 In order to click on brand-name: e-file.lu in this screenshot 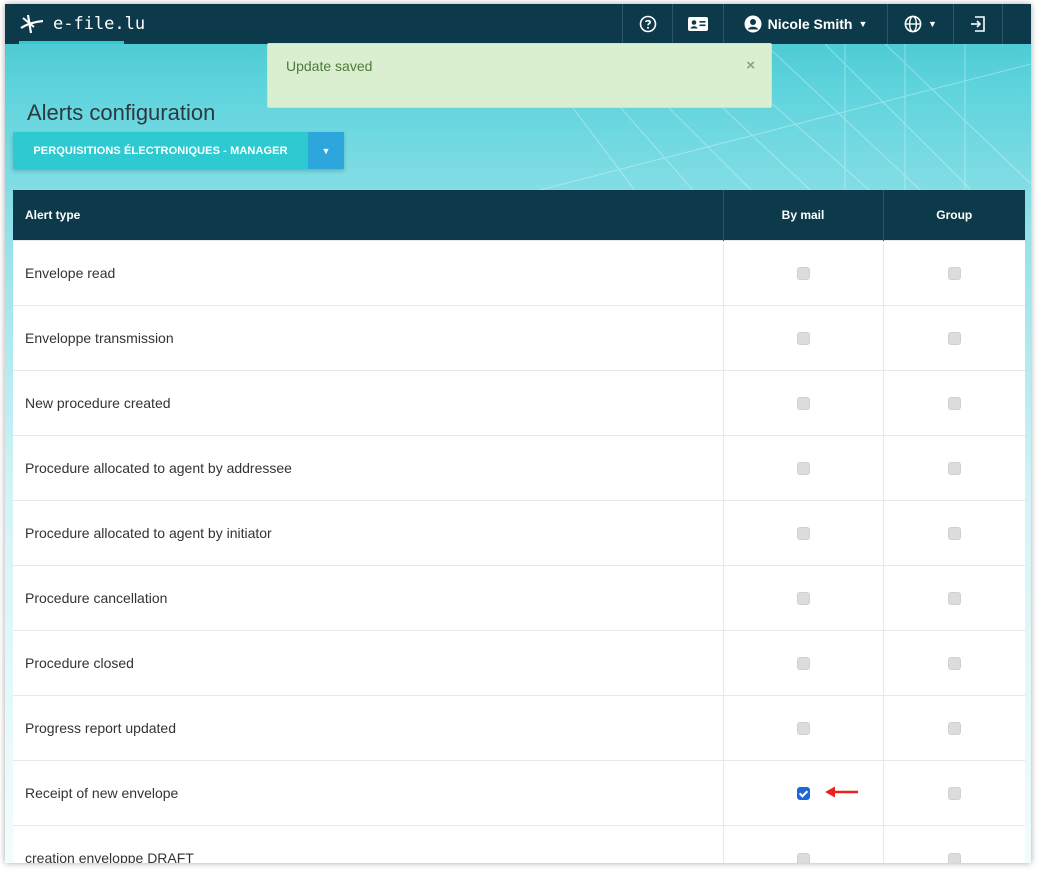, I will do `click(99, 24)`.